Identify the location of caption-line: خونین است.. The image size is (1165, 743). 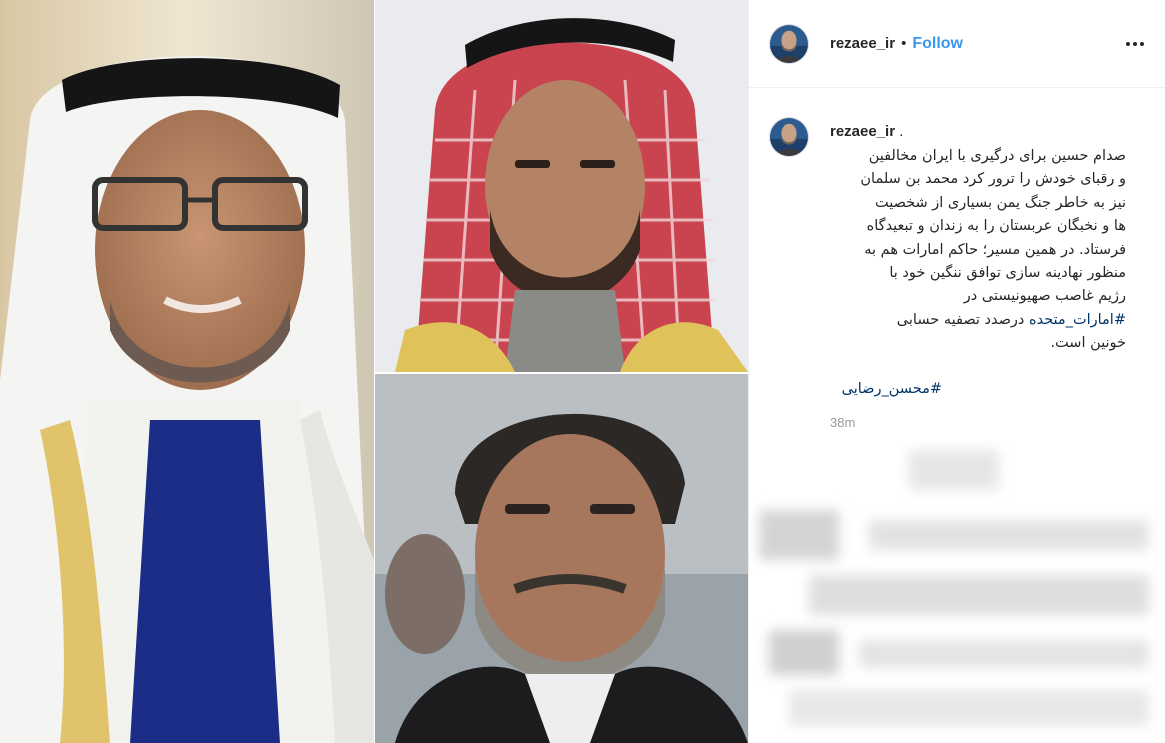
(1088, 343).